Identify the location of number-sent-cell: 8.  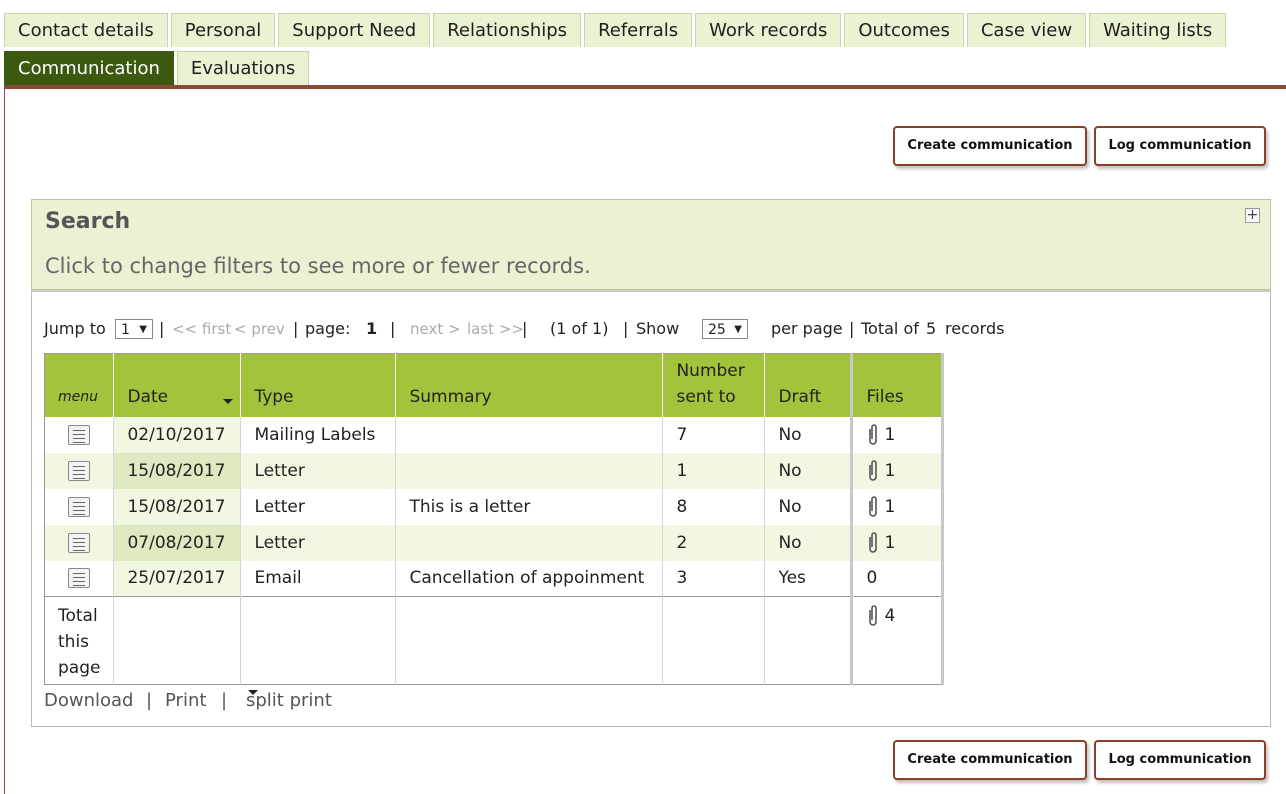
(714, 506).